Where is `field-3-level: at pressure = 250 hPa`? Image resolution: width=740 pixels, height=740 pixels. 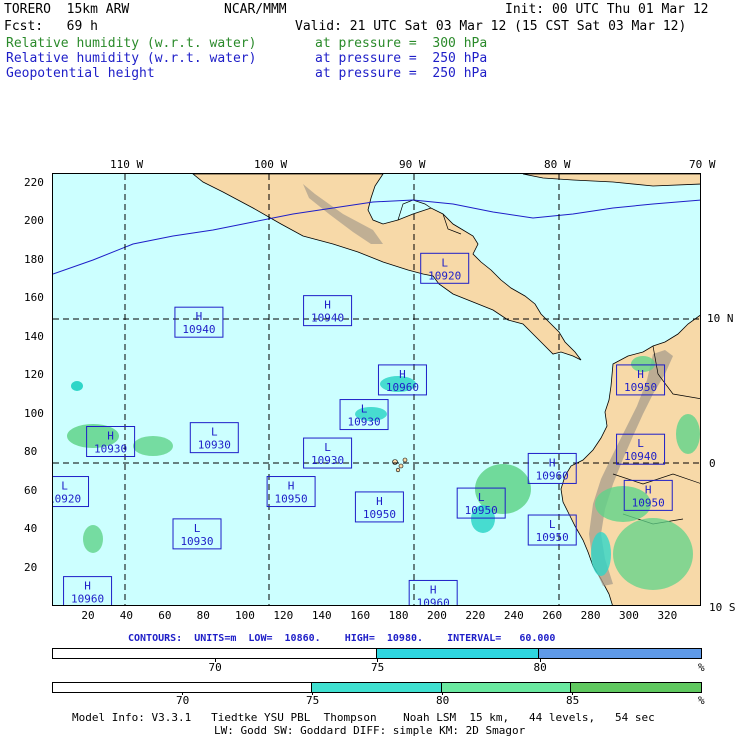
field-3-level: at pressure = 250 hPa is located at coordinates (401, 73).